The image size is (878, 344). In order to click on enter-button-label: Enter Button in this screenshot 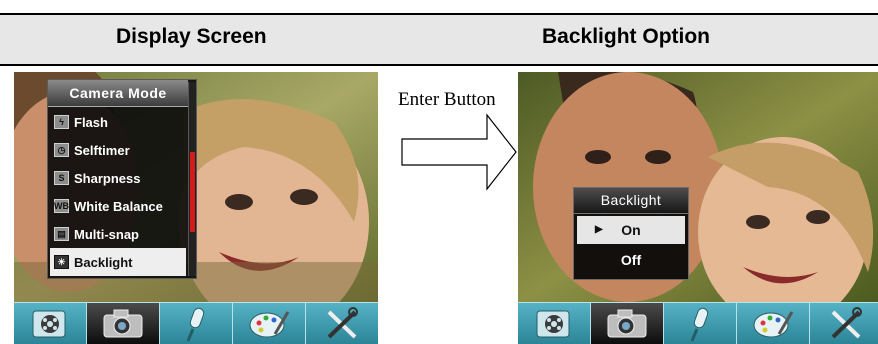, I will do `click(447, 99)`.